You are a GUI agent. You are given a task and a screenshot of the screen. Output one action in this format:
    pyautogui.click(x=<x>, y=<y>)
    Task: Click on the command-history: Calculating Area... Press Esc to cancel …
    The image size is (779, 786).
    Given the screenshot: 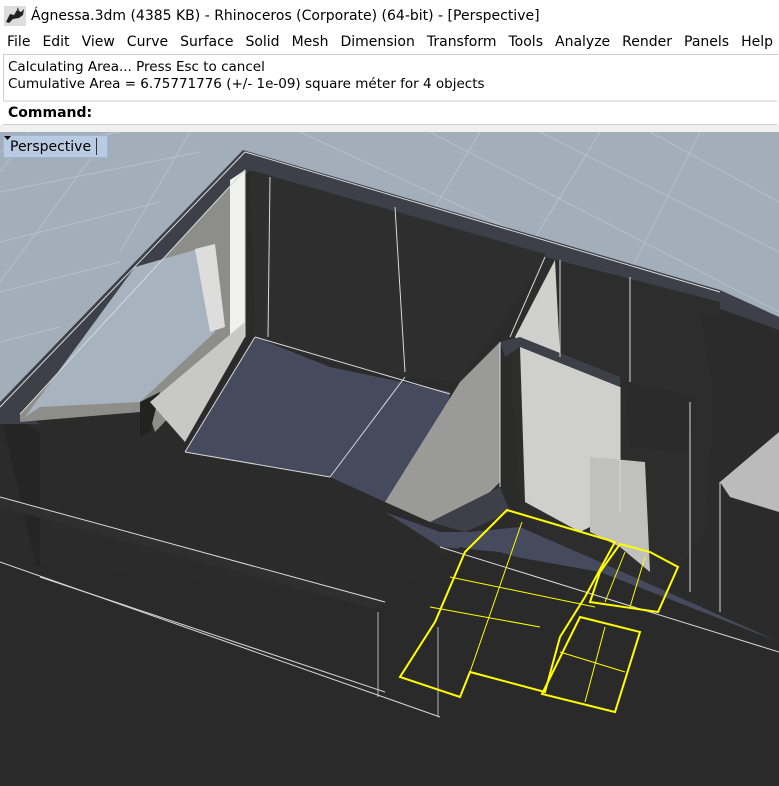 What is the action you would take?
    pyautogui.click(x=390, y=77)
    